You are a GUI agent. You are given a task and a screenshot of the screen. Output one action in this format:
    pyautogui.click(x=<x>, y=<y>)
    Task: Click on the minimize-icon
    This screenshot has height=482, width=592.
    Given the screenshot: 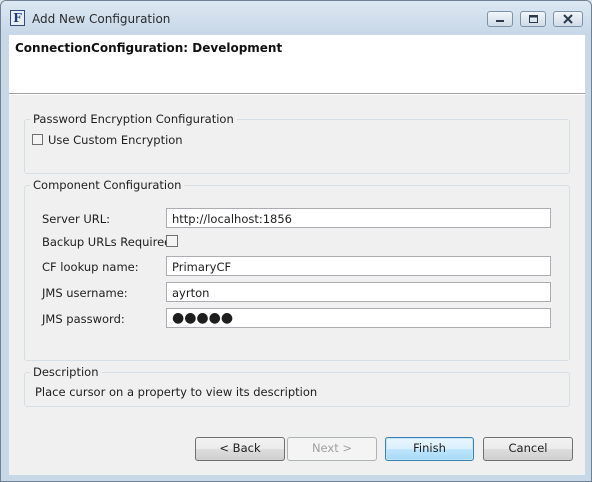 What is the action you would take?
    pyautogui.click(x=500, y=21)
    